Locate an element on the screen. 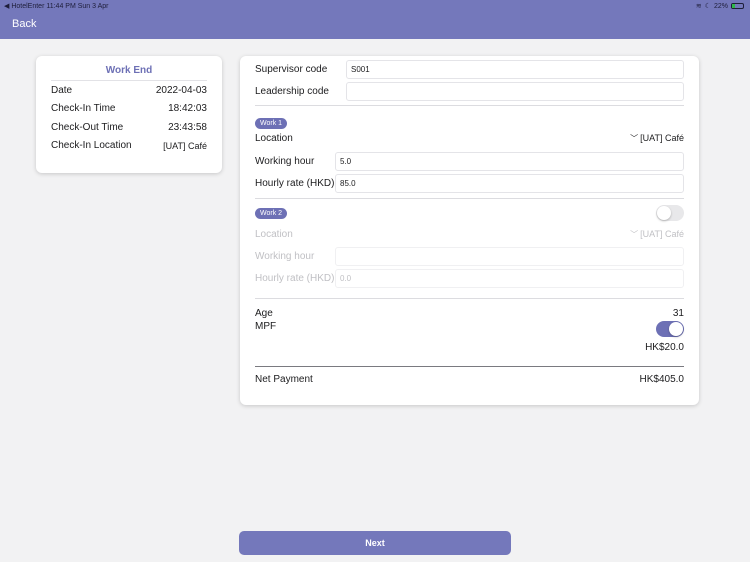 The height and width of the screenshot is (562, 750). work2-toggle is located at coordinates (670, 213).